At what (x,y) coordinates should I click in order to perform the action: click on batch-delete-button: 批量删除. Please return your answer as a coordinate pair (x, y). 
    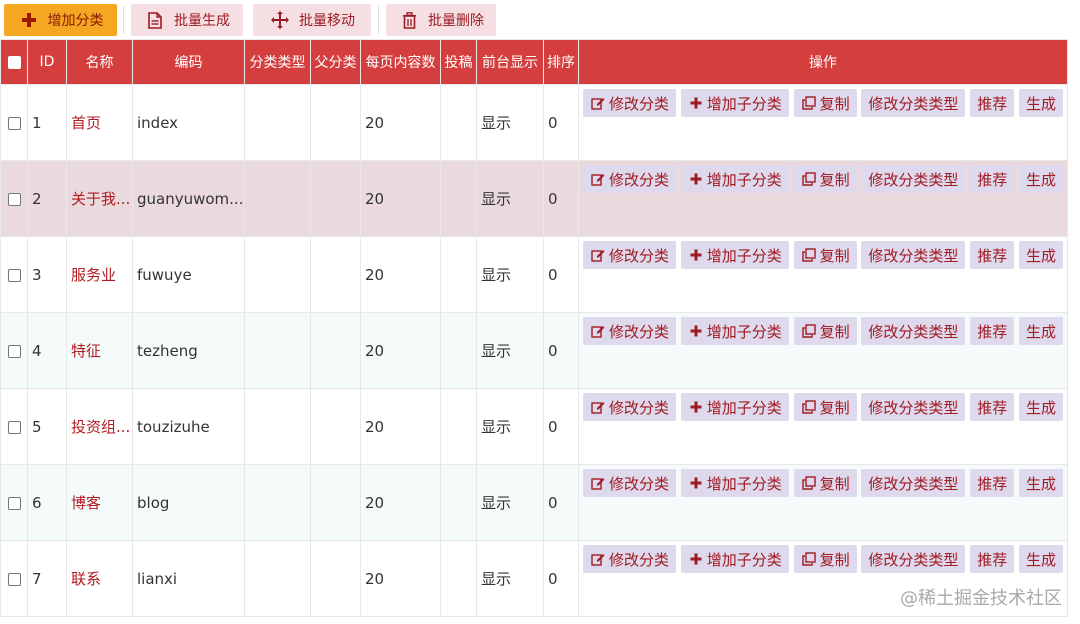
    Looking at the image, I should click on (441, 20).